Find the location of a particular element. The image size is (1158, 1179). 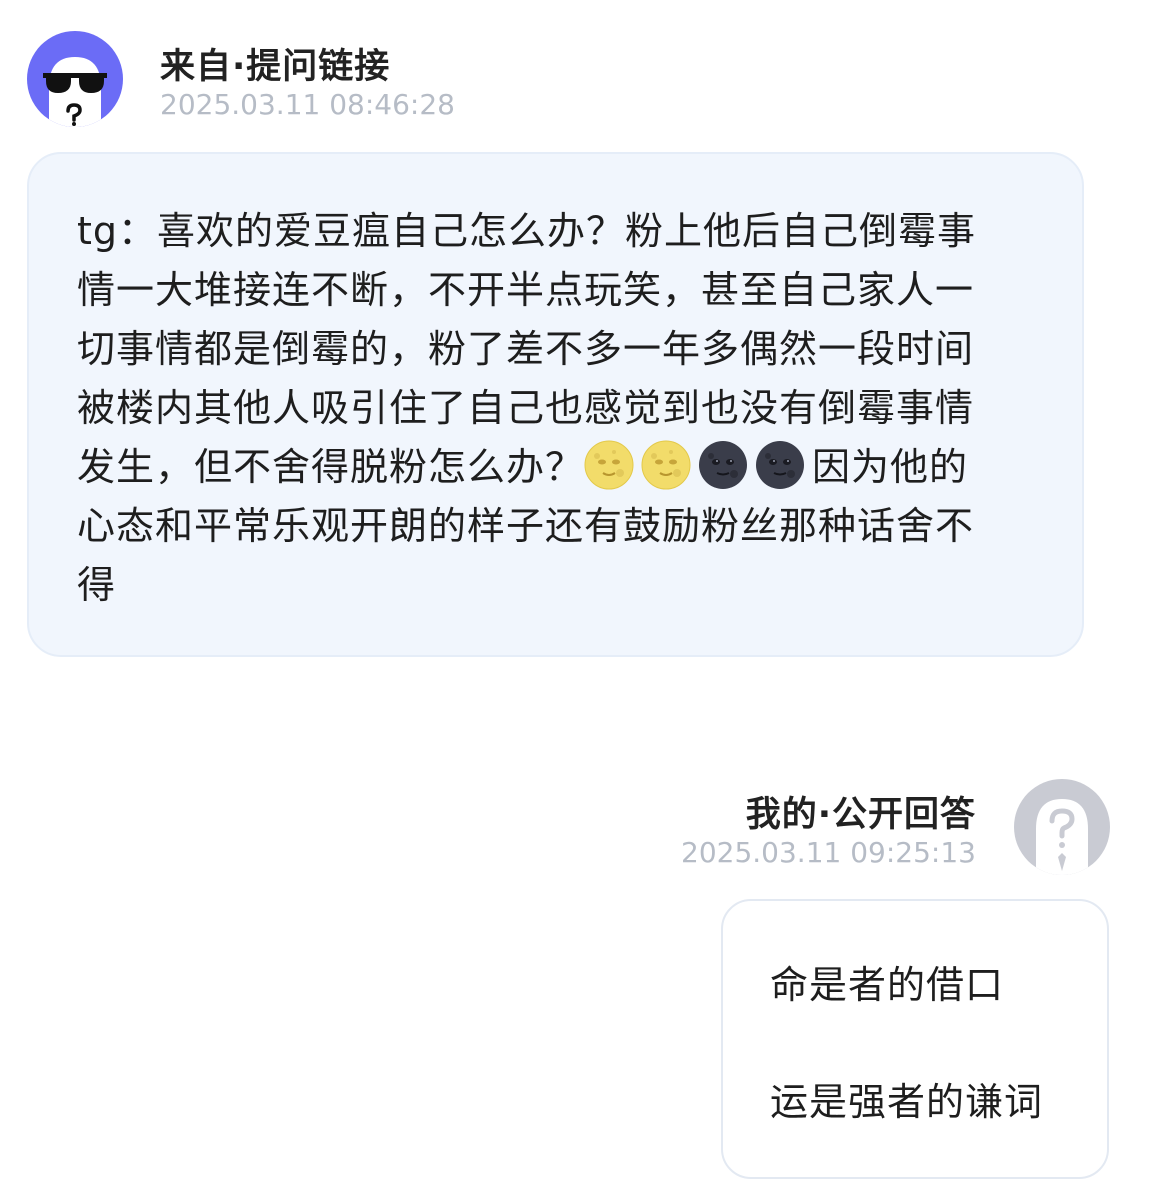

answer-bubble: 命是者的借口 运是强者的谦词 is located at coordinates (915, 1039).